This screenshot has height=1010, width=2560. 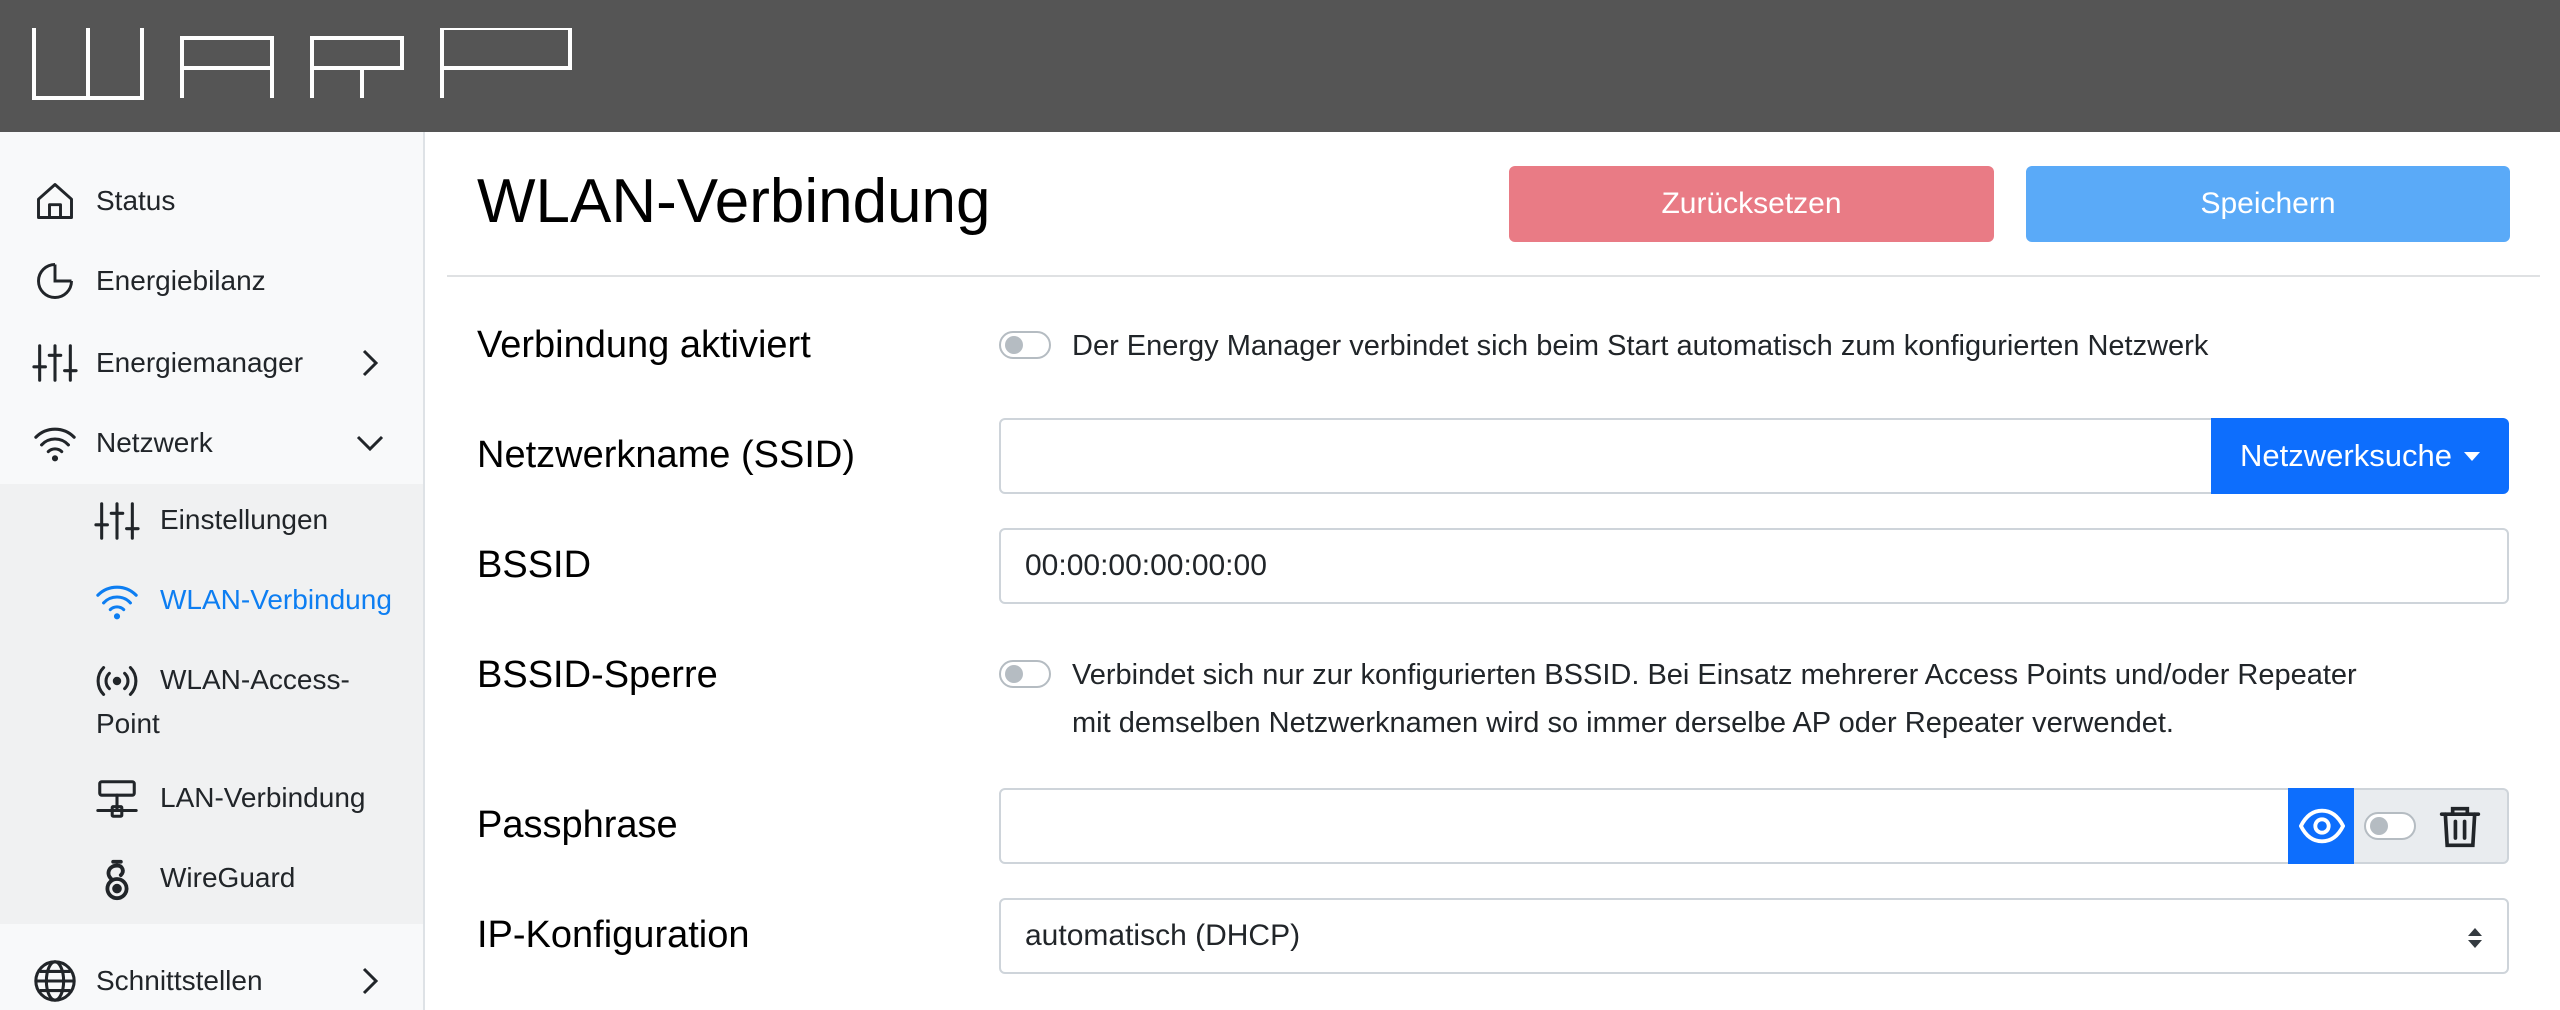 I want to click on sidebar-item-label: Schnittstellen, so click(x=179, y=980).